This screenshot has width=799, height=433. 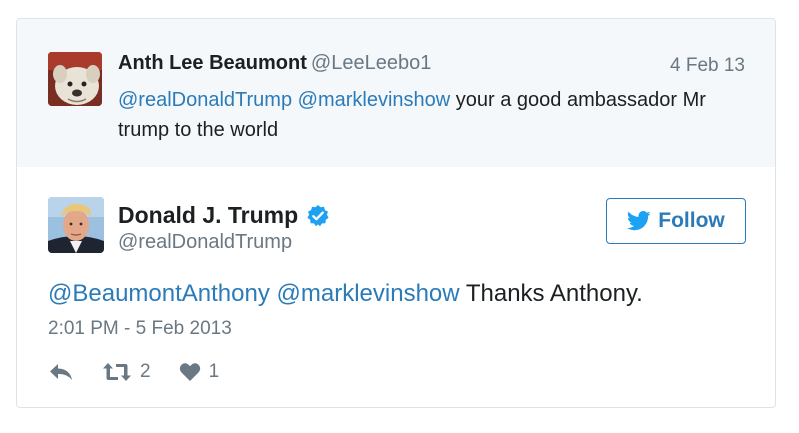 What do you see at coordinates (371, 63) in the screenshot?
I see `parent-author-handle: @LeeLeebo1` at bounding box center [371, 63].